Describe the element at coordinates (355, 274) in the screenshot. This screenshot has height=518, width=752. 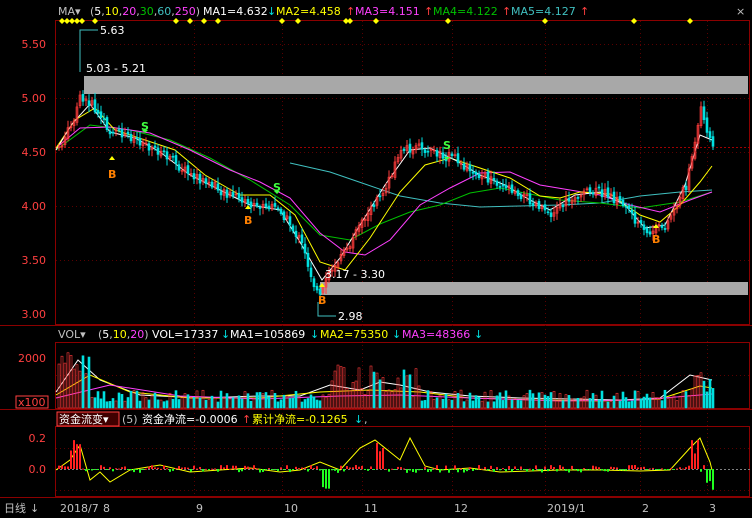
I see `lower-band-label: 3.17 - 3.30` at that location.